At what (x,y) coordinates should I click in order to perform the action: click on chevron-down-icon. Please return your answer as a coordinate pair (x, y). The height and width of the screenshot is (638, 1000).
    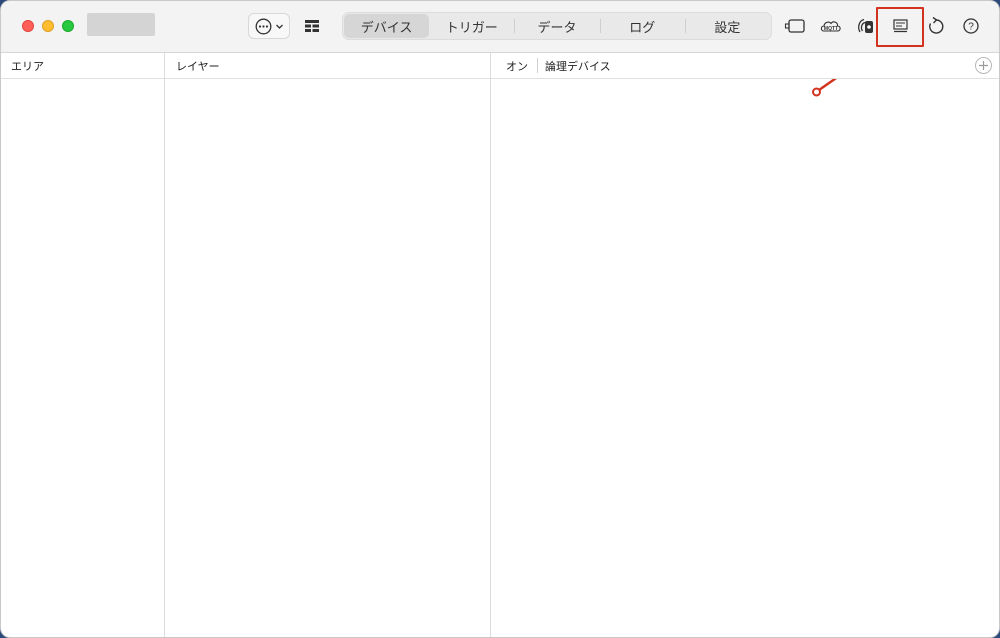
    Looking at the image, I should click on (279, 26).